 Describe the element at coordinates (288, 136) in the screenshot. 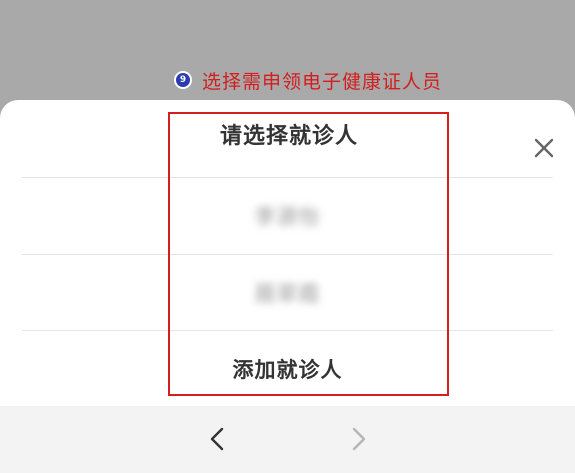

I see `sheet-title: 请选择就诊人` at that location.